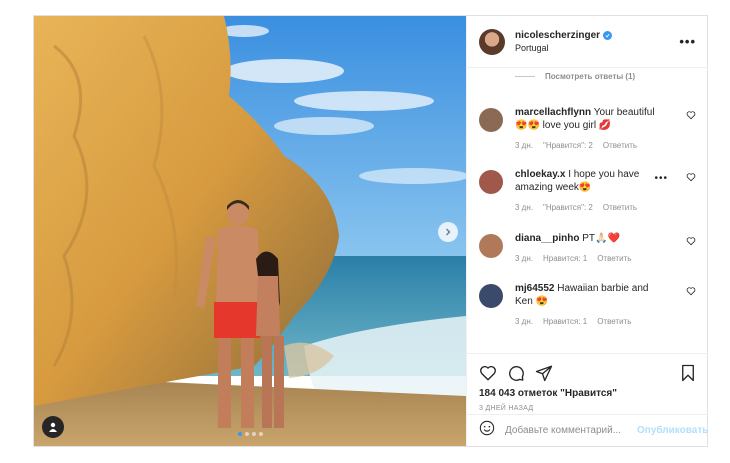  I want to click on verified-badge-icon, so click(608, 35).